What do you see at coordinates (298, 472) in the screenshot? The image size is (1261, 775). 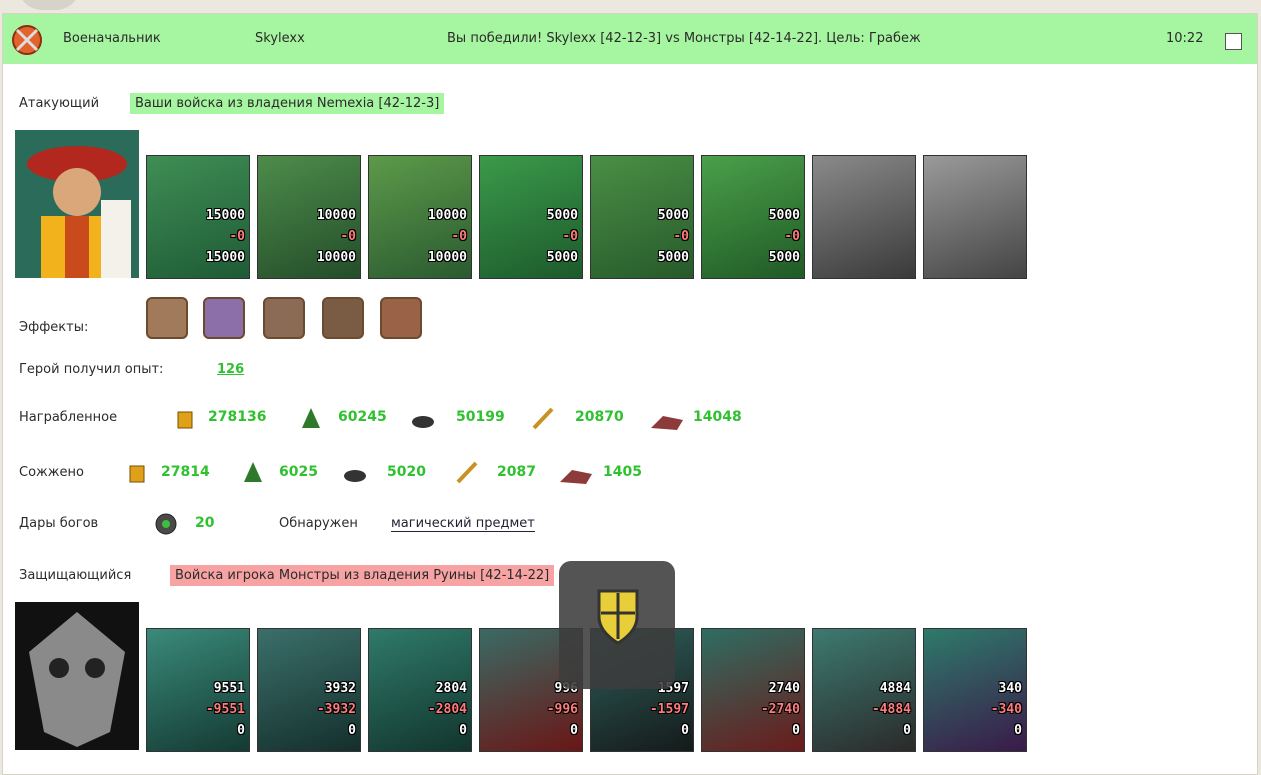 I see `burned-wood: 6025` at bounding box center [298, 472].